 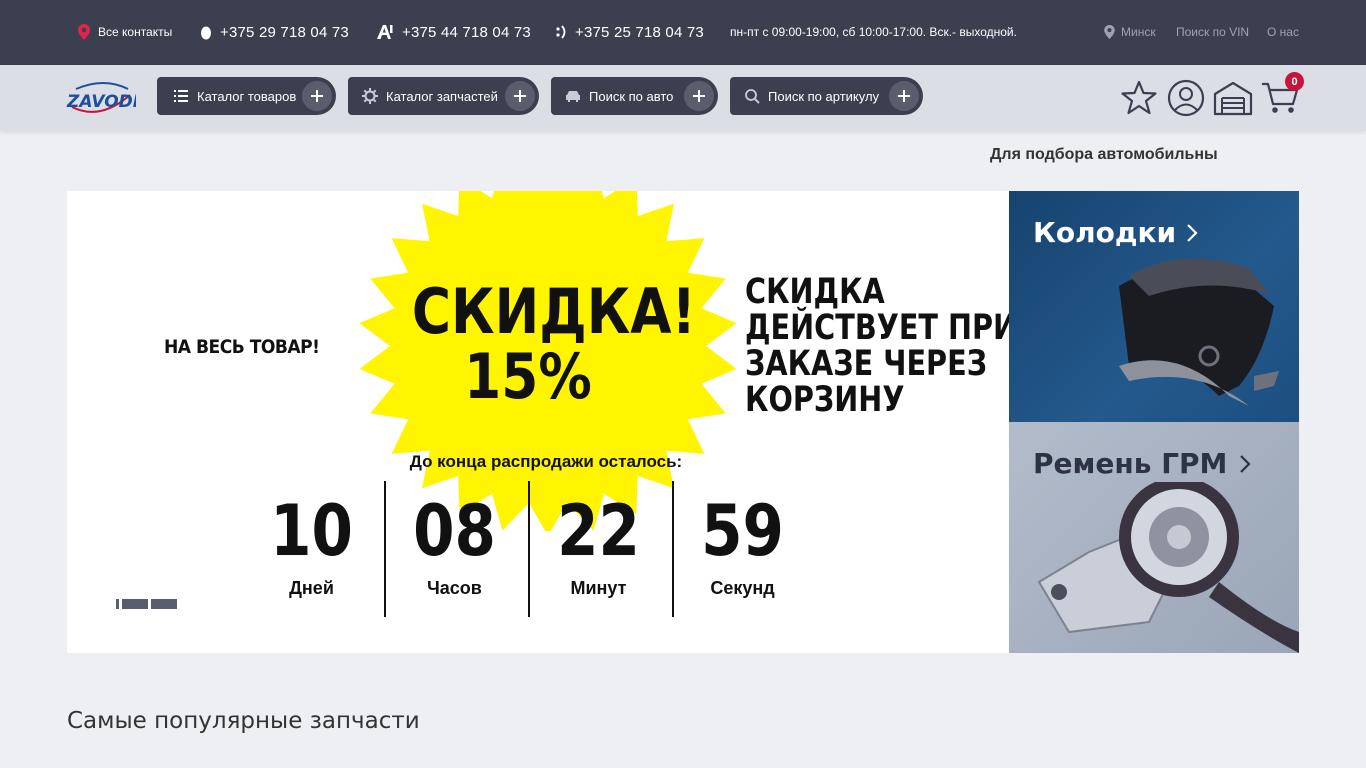 I want to click on tile-title: Ремень ГРМ, so click(x=1142, y=463).